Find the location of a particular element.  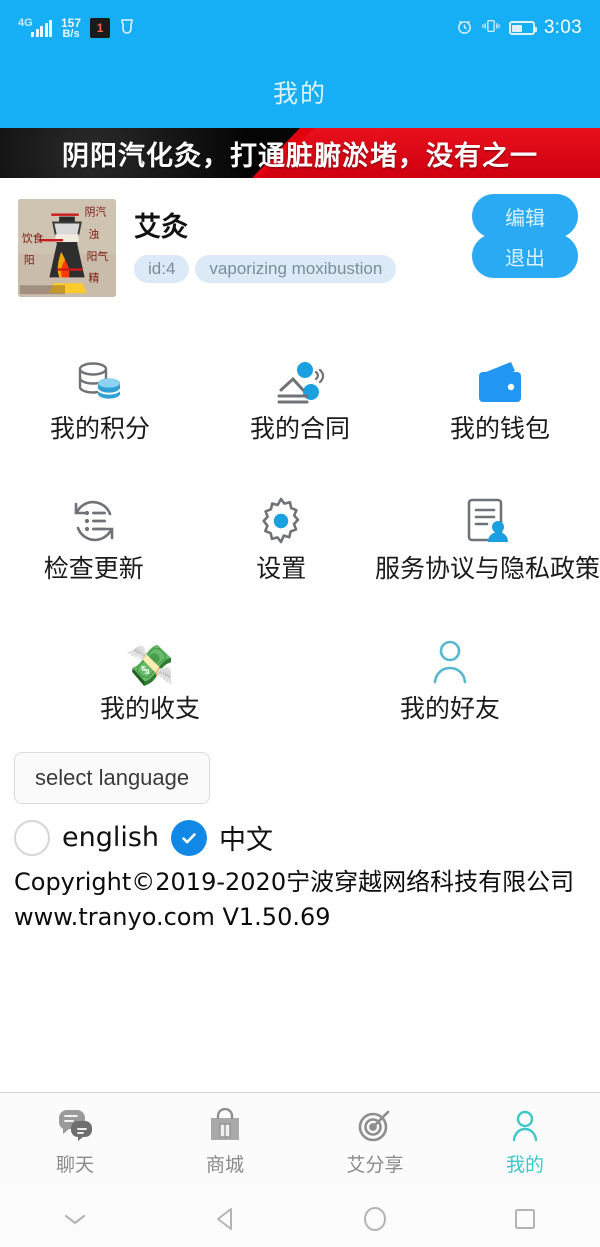

notification-badge-count: 1 is located at coordinates (100, 28).